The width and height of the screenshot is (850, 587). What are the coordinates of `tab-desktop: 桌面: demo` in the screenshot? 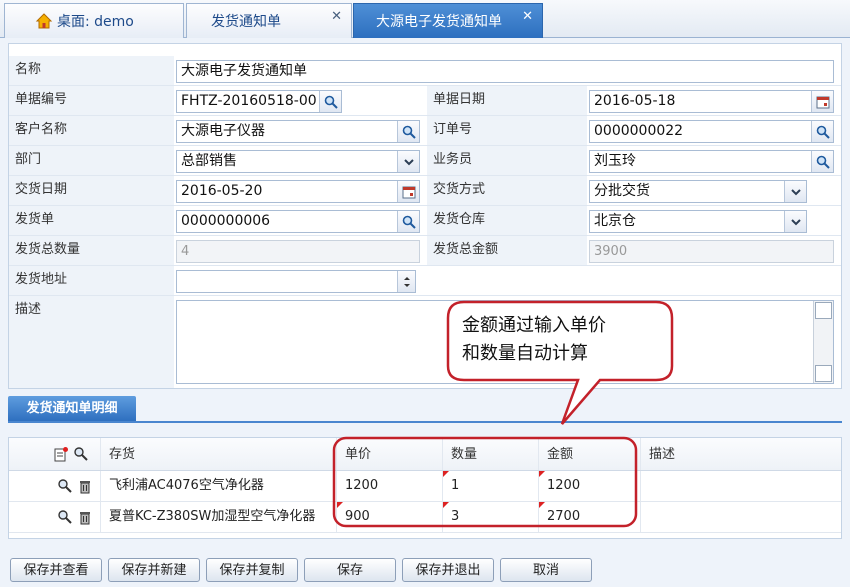 It's located at (94, 20).